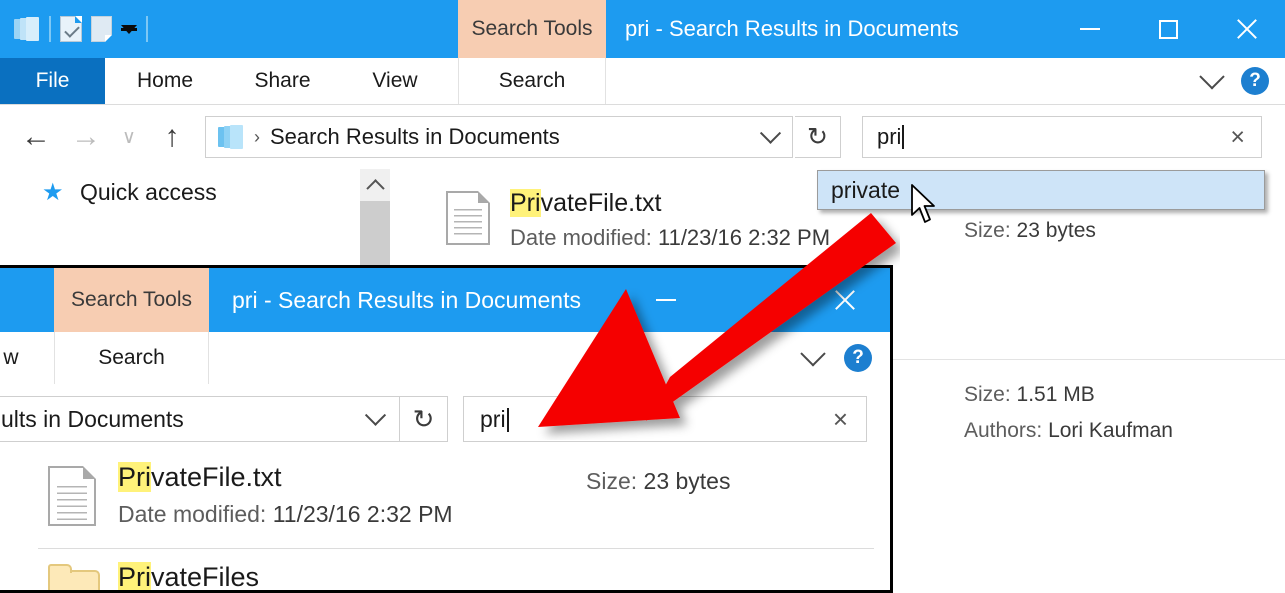 Image resolution: width=1285 pixels, height=593 pixels. I want to click on inset-search-box: pri ×, so click(665, 419).